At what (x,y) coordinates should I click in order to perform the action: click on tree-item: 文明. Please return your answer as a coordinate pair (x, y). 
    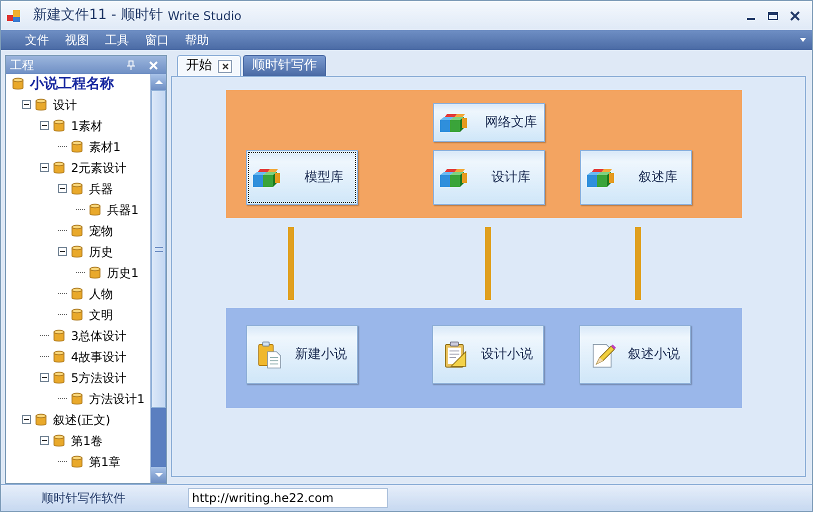
    Looking at the image, I should click on (101, 315).